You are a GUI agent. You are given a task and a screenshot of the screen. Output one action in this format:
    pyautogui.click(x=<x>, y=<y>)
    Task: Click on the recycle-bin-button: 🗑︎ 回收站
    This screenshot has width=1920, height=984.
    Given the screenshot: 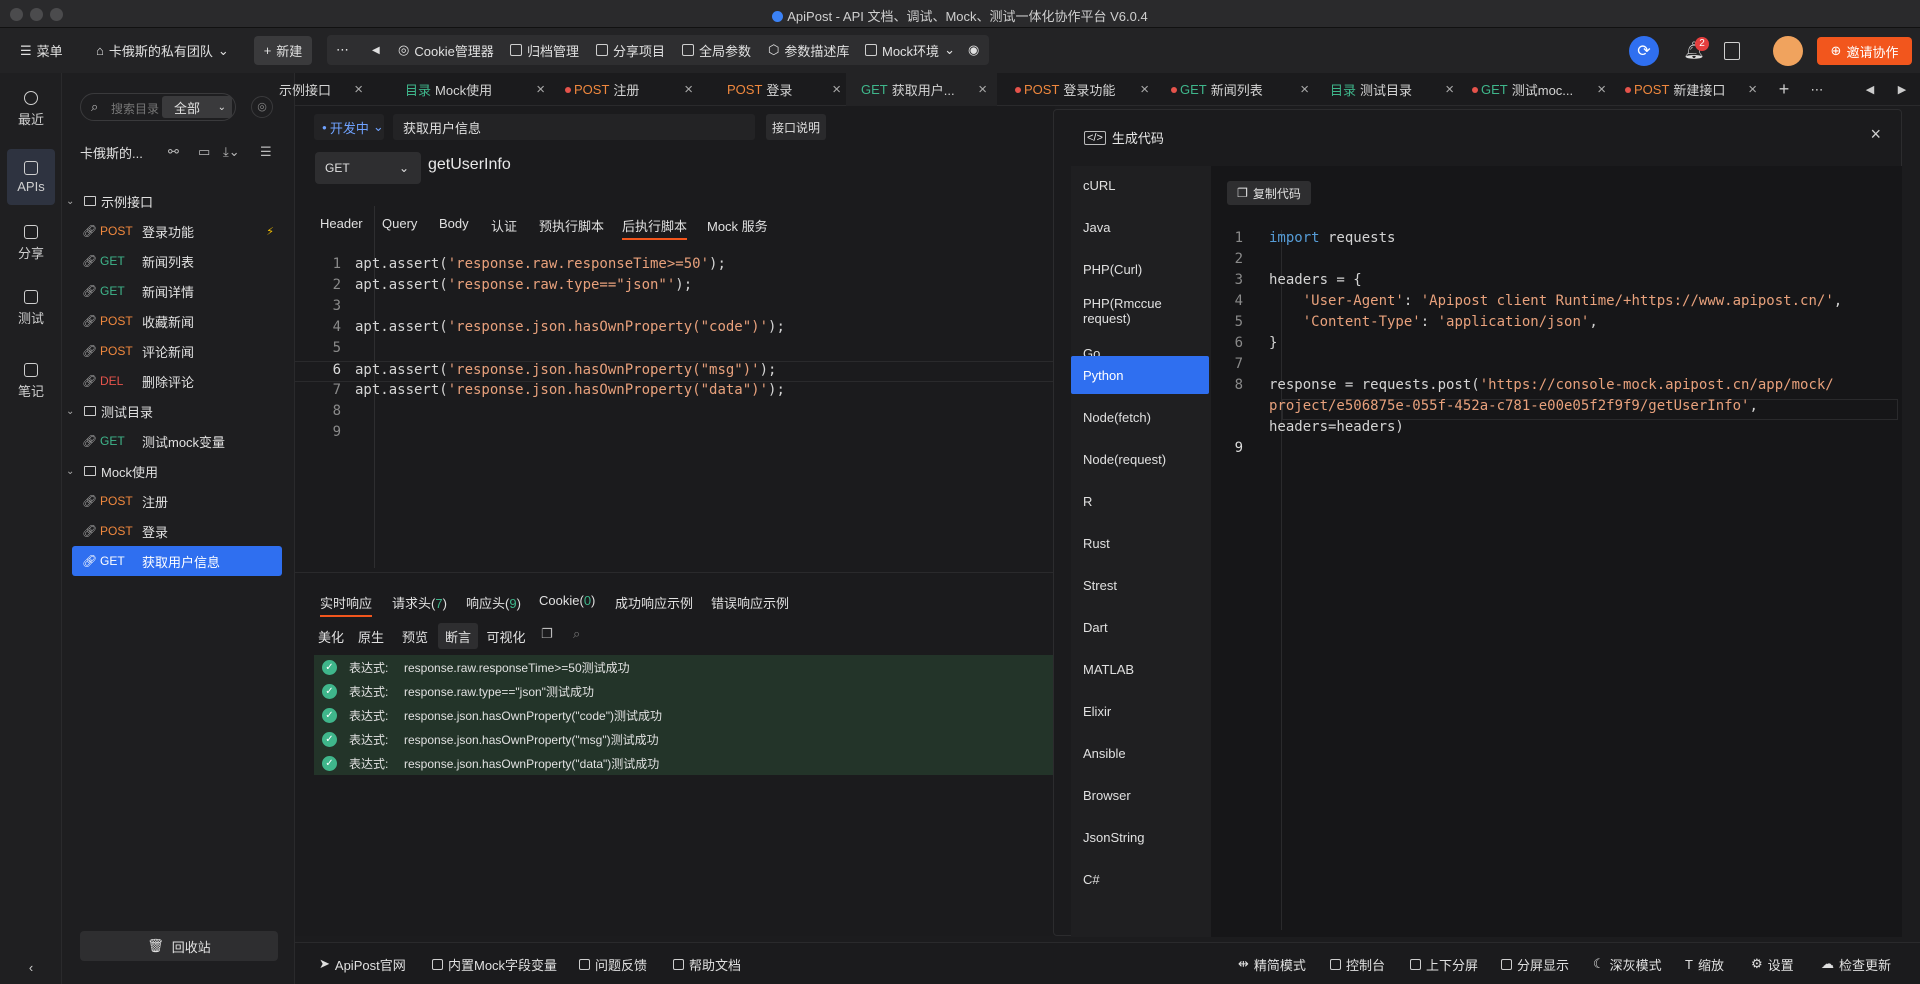 What is the action you would take?
    pyautogui.click(x=179, y=946)
    